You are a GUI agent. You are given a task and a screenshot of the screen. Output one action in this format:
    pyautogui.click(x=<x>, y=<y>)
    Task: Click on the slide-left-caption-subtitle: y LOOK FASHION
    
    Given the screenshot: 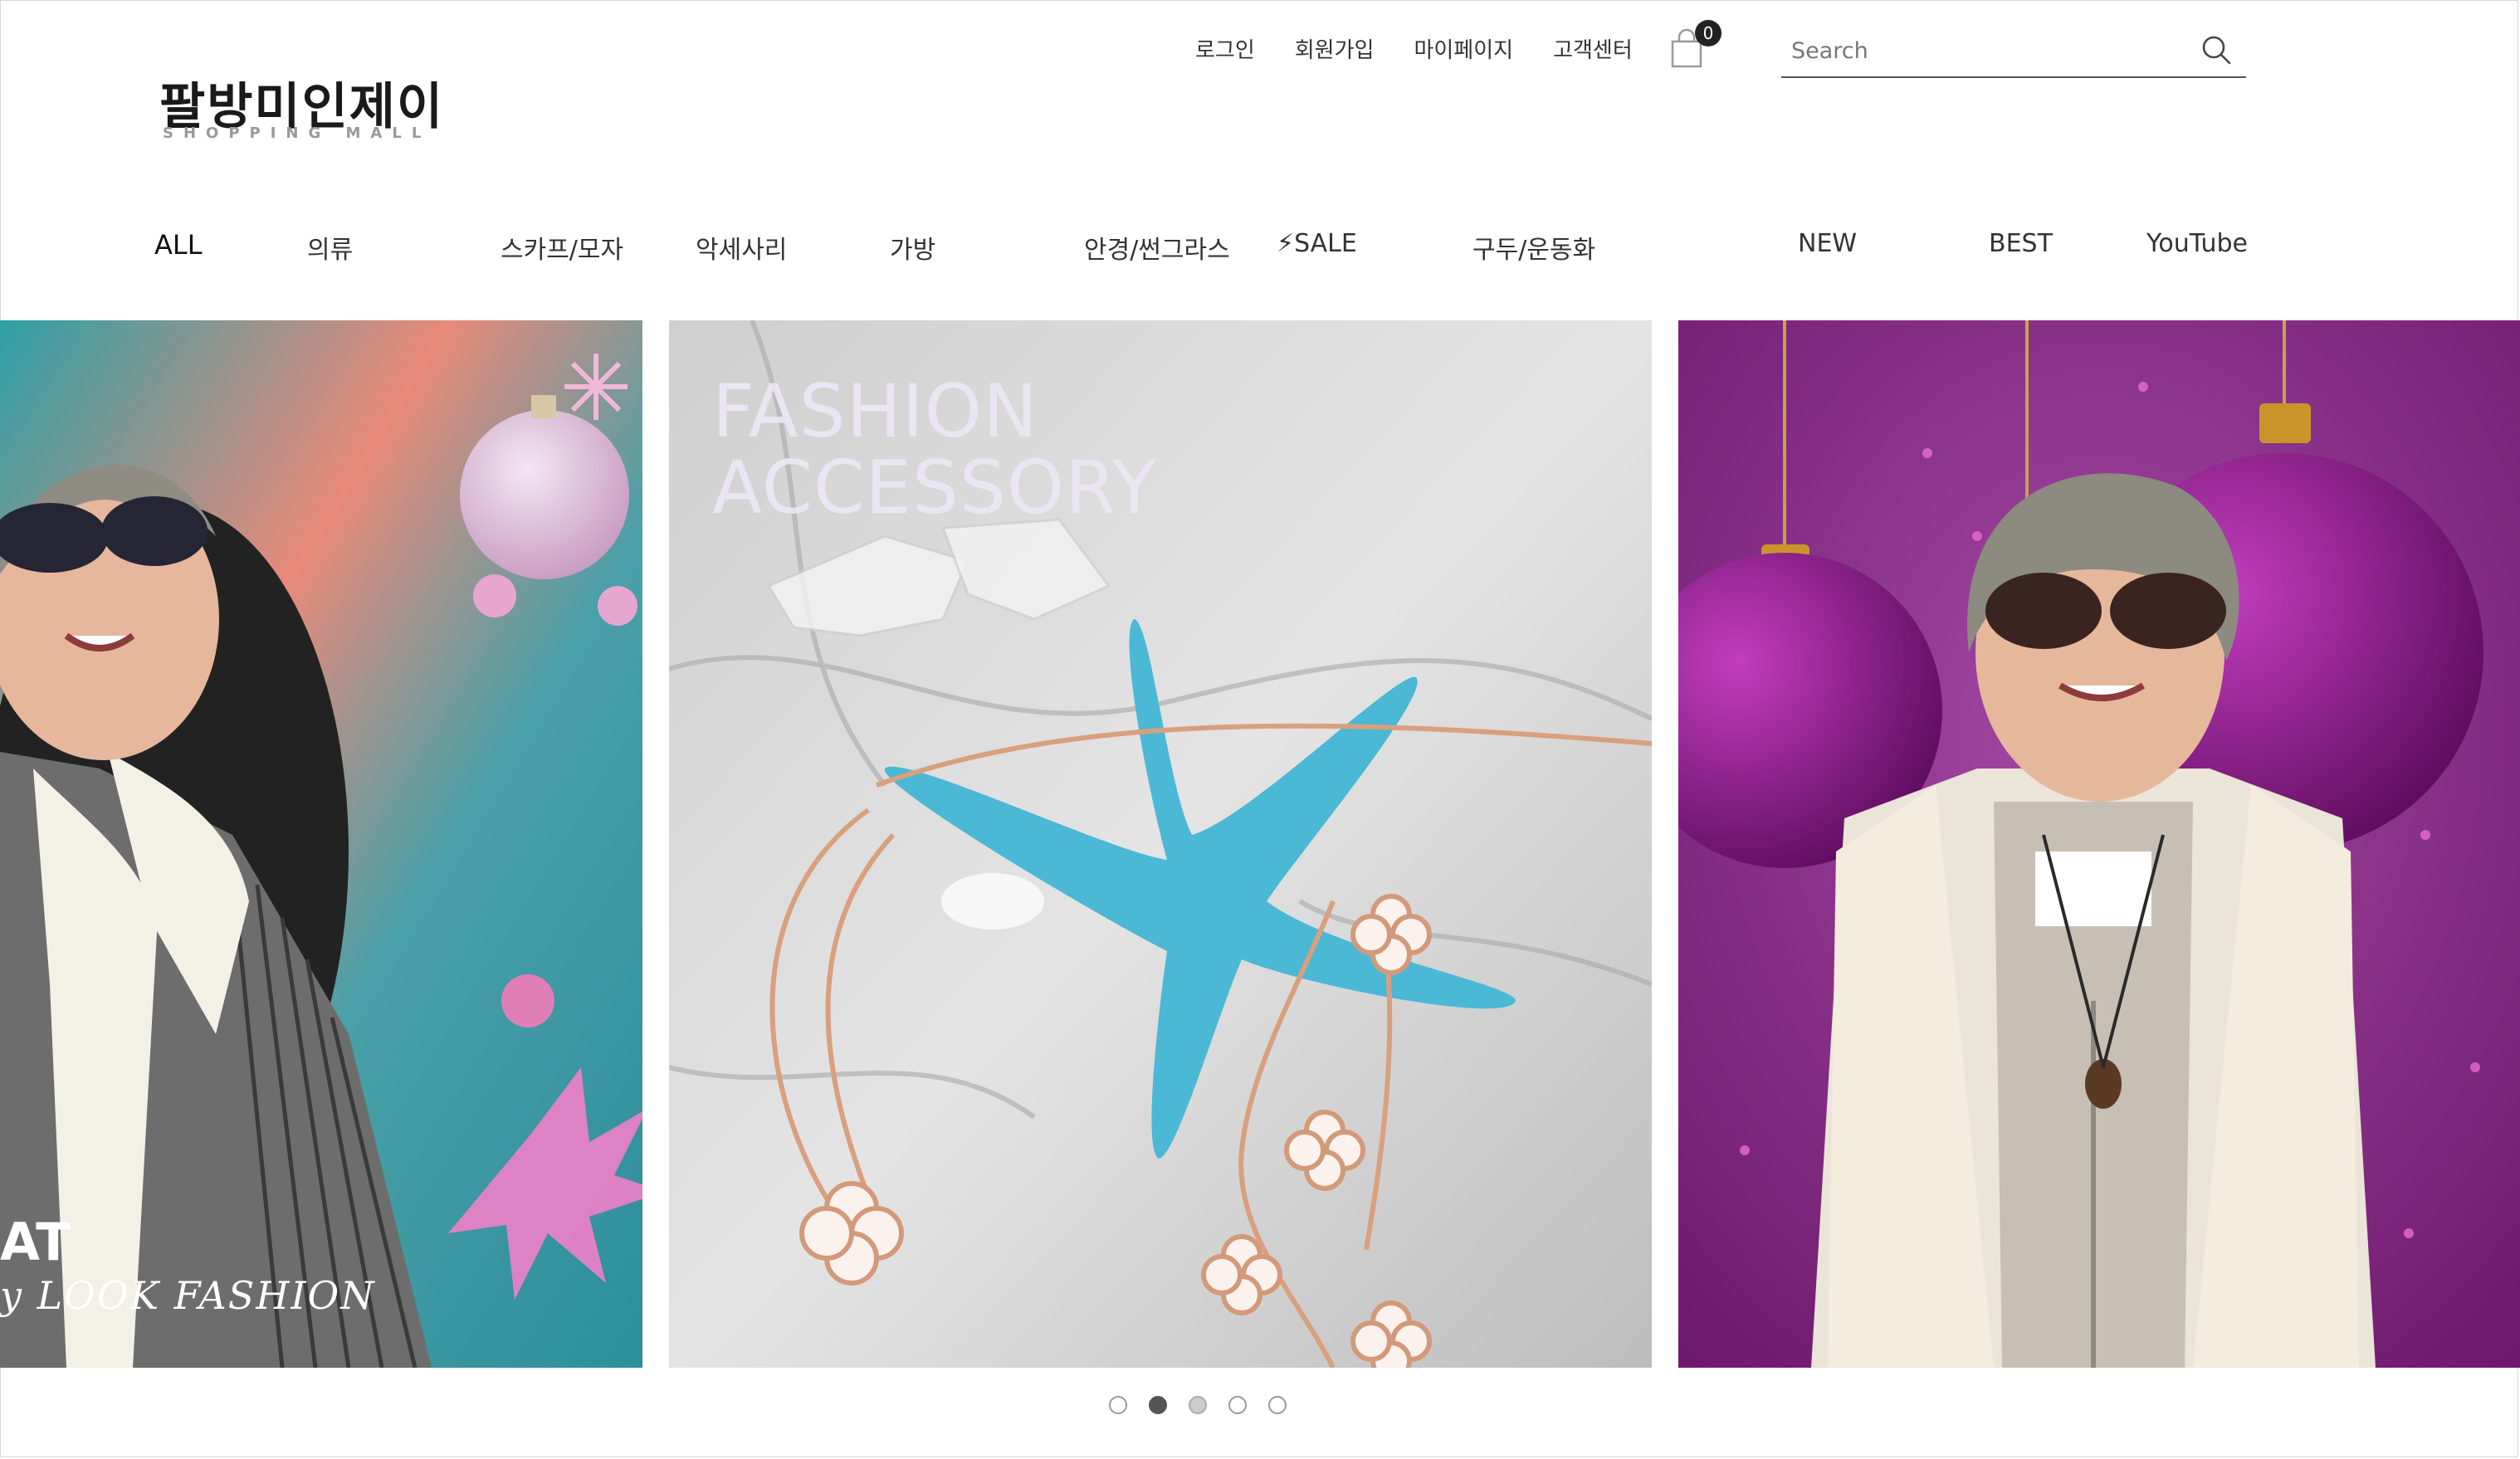 What is the action you would take?
    pyautogui.click(x=188, y=1295)
    